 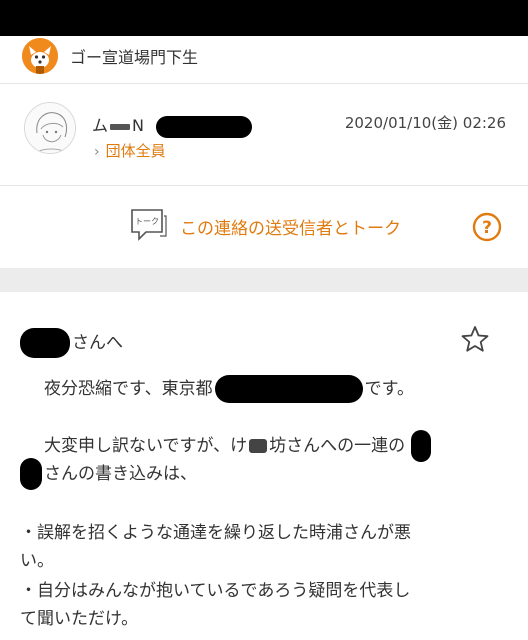 What do you see at coordinates (100, 125) in the screenshot?
I see `sender-name-prefix: ム` at bounding box center [100, 125].